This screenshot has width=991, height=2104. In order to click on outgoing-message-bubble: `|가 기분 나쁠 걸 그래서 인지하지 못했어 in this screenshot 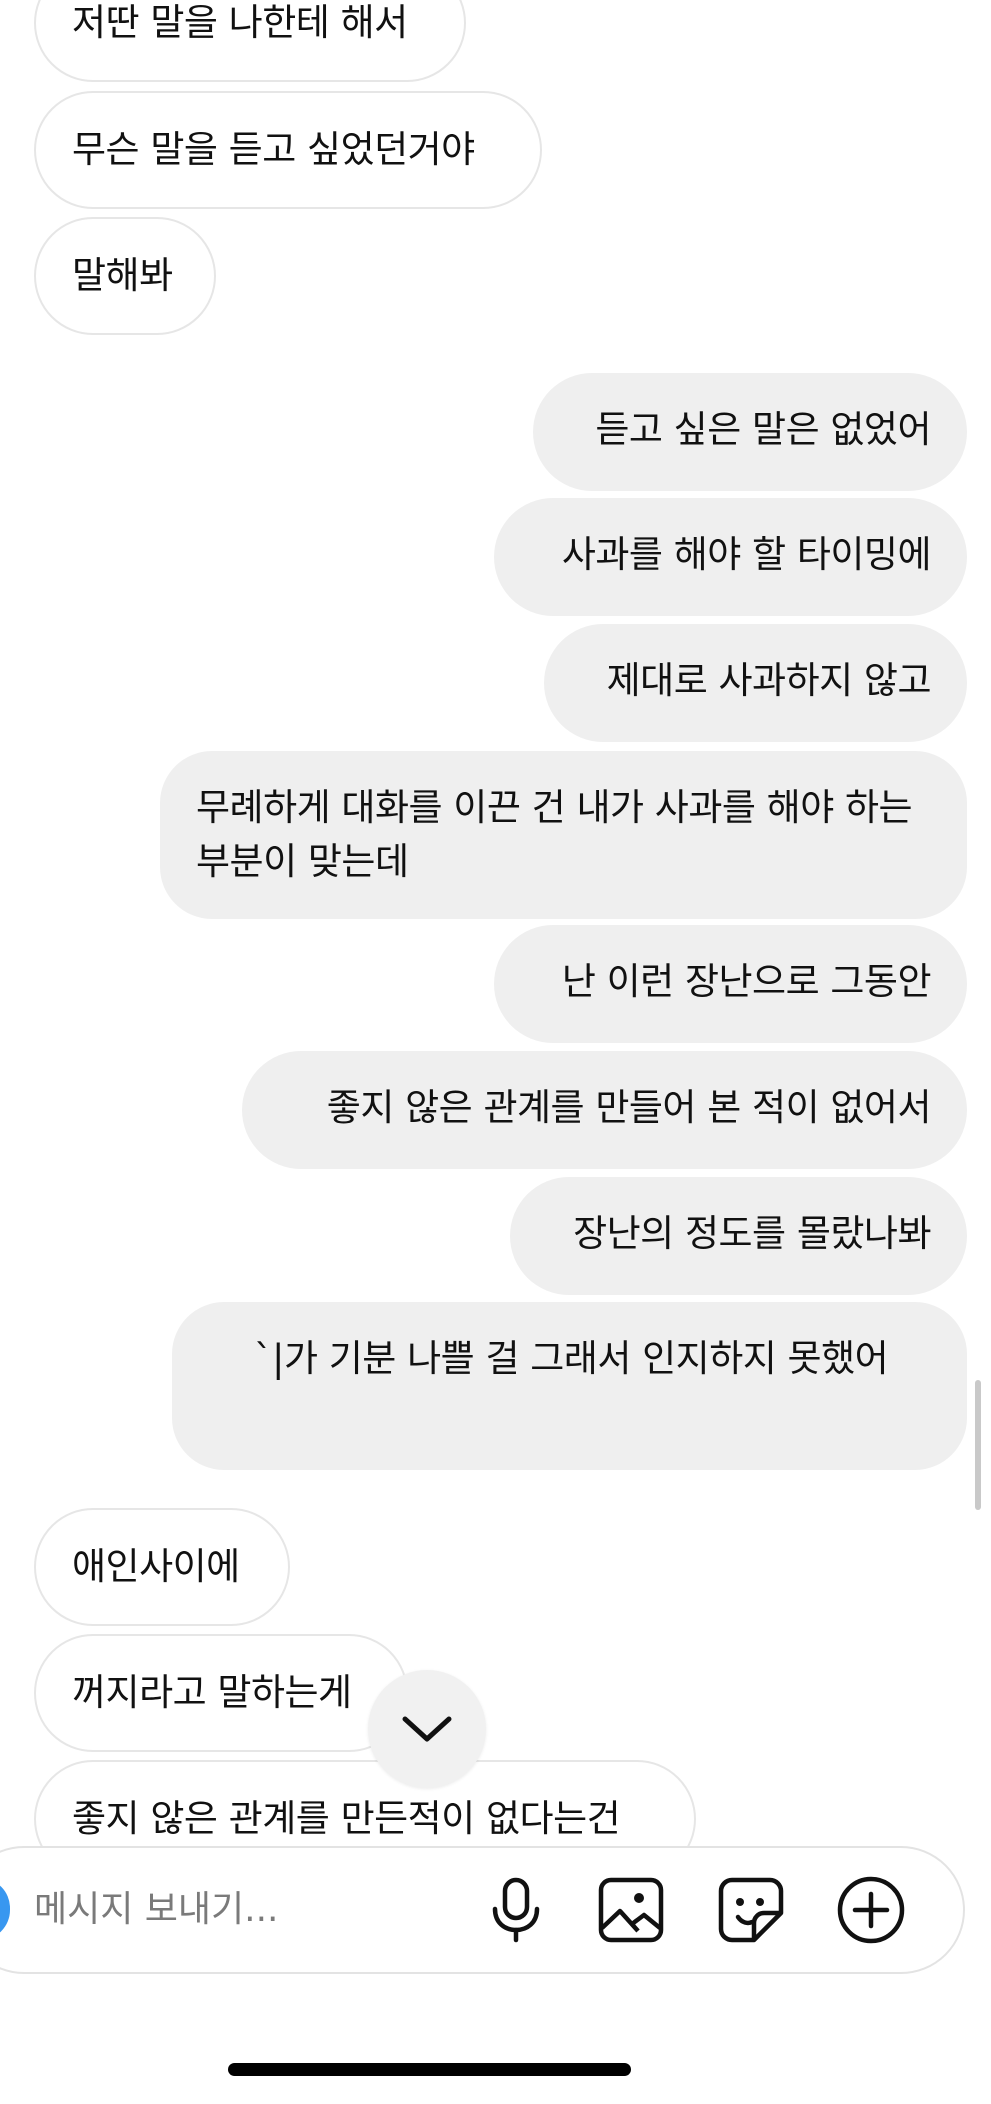, I will do `click(569, 1386)`.